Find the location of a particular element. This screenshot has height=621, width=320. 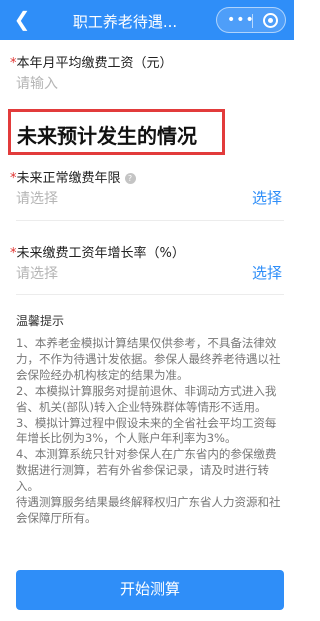

start-calculation-button: 开始测算 is located at coordinates (150, 590).